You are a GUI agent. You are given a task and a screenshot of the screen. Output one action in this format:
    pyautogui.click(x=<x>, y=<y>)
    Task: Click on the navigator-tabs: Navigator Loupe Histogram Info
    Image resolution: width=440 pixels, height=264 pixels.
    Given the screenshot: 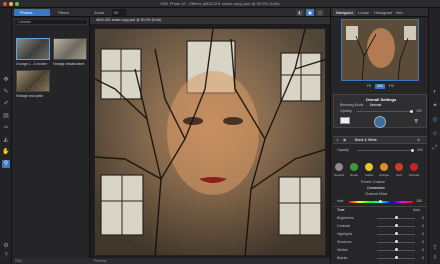 What is the action you would take?
    pyautogui.click(x=380, y=12)
    